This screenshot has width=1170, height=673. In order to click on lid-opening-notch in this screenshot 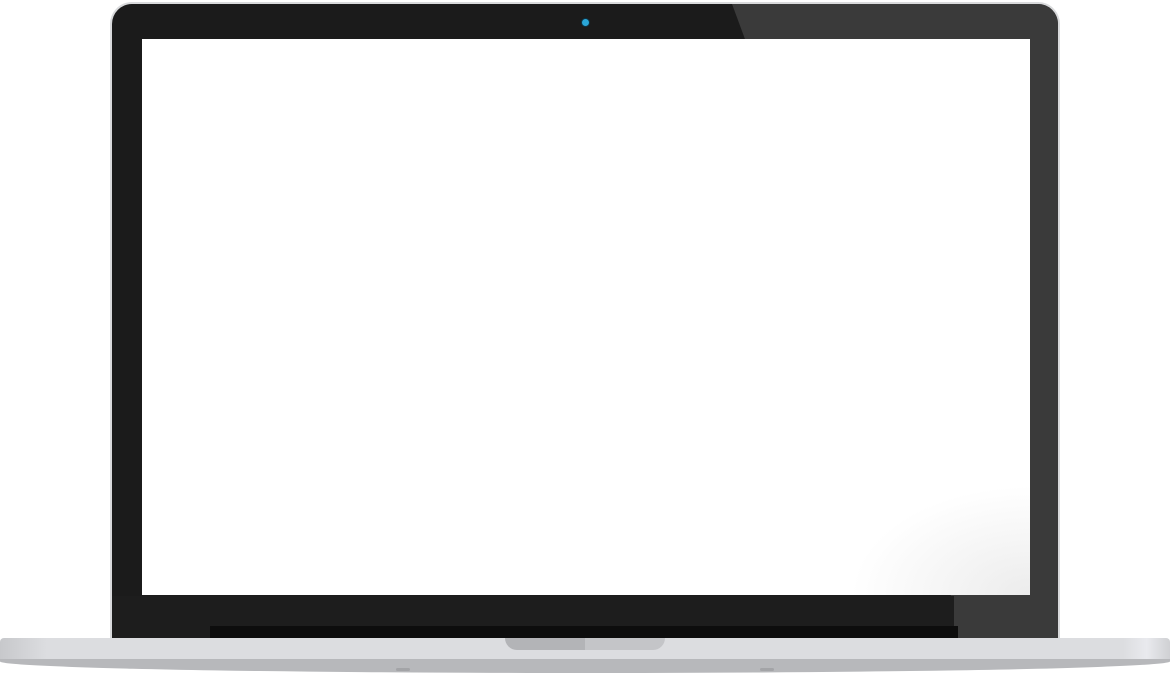, I will do `click(585, 644)`.